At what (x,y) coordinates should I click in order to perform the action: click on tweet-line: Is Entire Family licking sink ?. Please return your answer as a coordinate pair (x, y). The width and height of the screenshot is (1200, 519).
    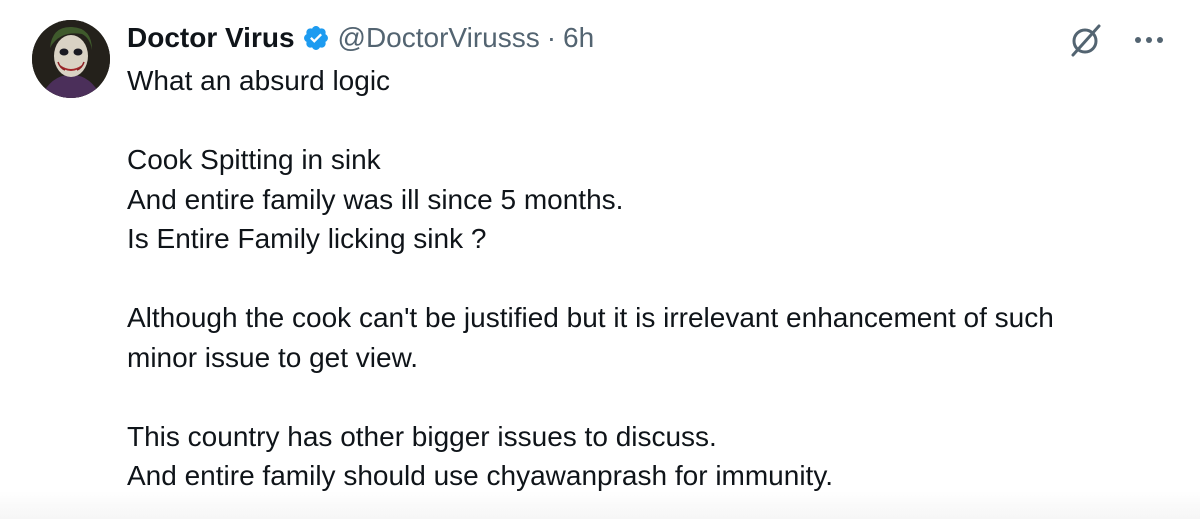
    Looking at the image, I should click on (307, 238).